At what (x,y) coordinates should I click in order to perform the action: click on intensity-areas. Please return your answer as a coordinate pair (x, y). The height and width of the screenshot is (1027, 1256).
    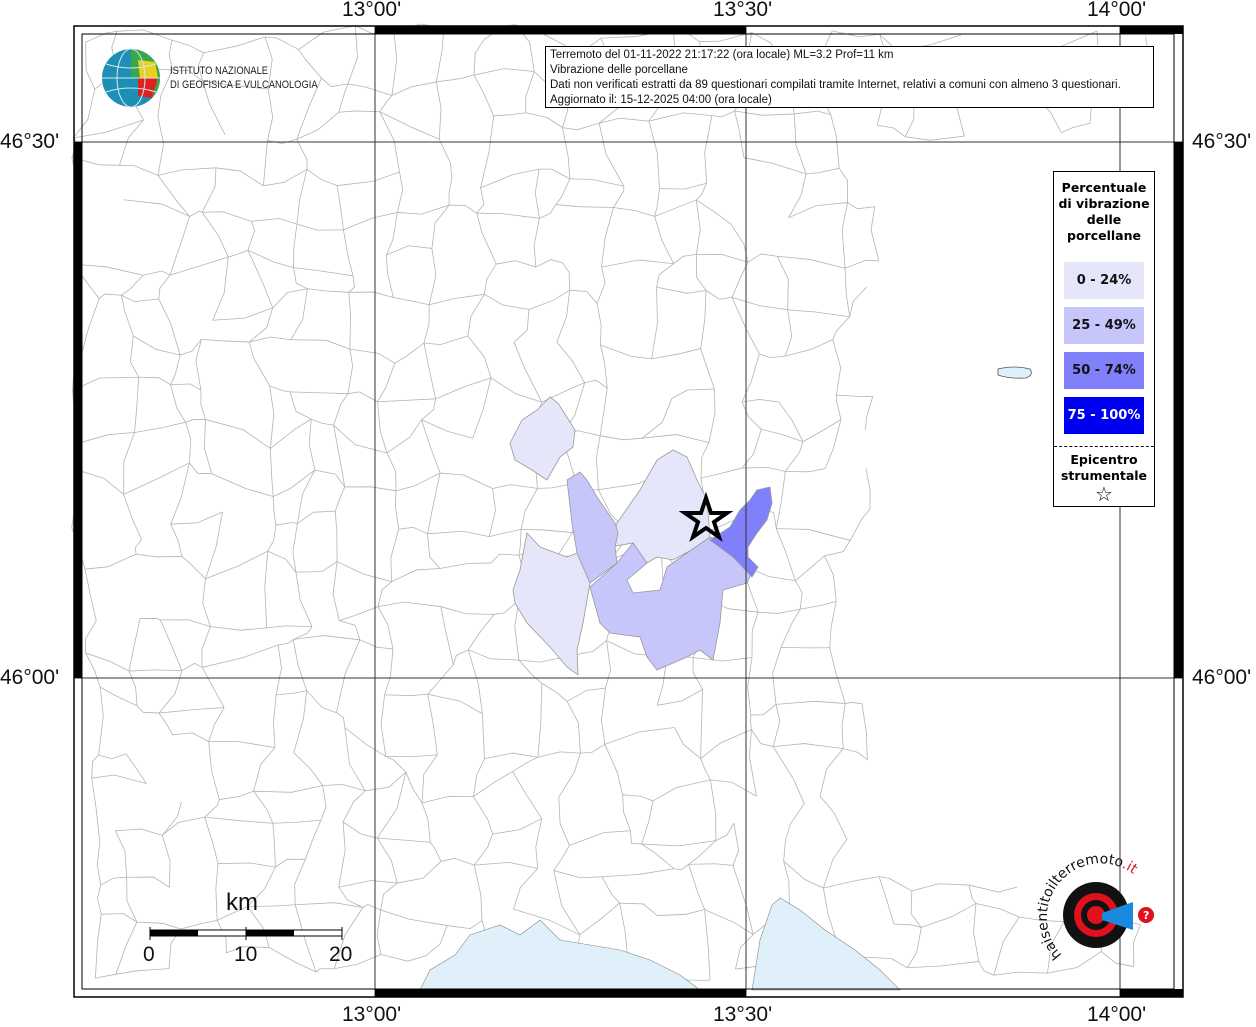
    Looking at the image, I should click on (641, 536).